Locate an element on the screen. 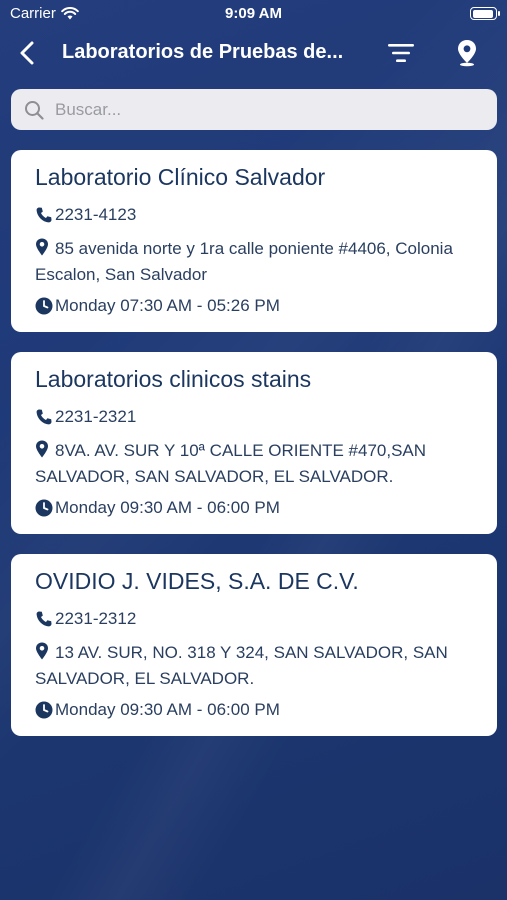  search-bar is located at coordinates (254, 109).